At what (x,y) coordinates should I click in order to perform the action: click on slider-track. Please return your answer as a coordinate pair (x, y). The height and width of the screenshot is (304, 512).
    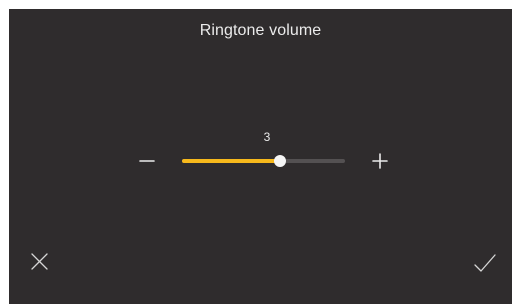
    Looking at the image, I should click on (263, 161).